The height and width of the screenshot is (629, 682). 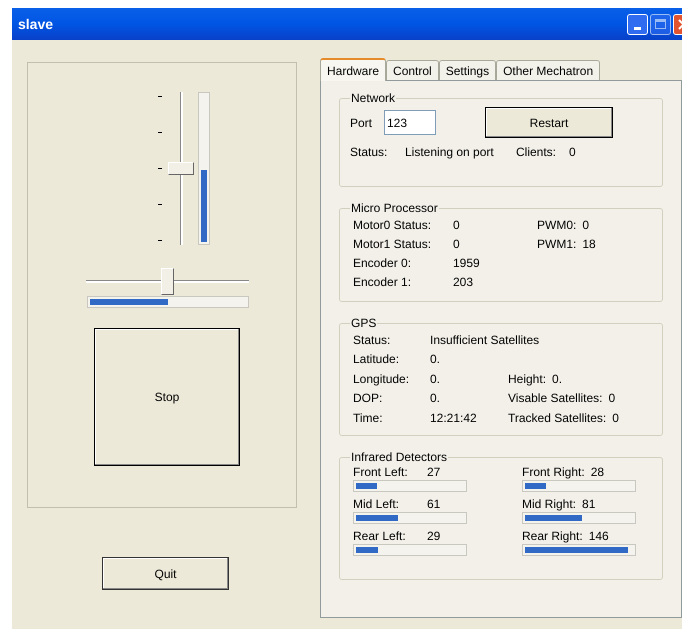 What do you see at coordinates (382, 282) in the screenshot?
I see `field-label: Encoder 1:` at bounding box center [382, 282].